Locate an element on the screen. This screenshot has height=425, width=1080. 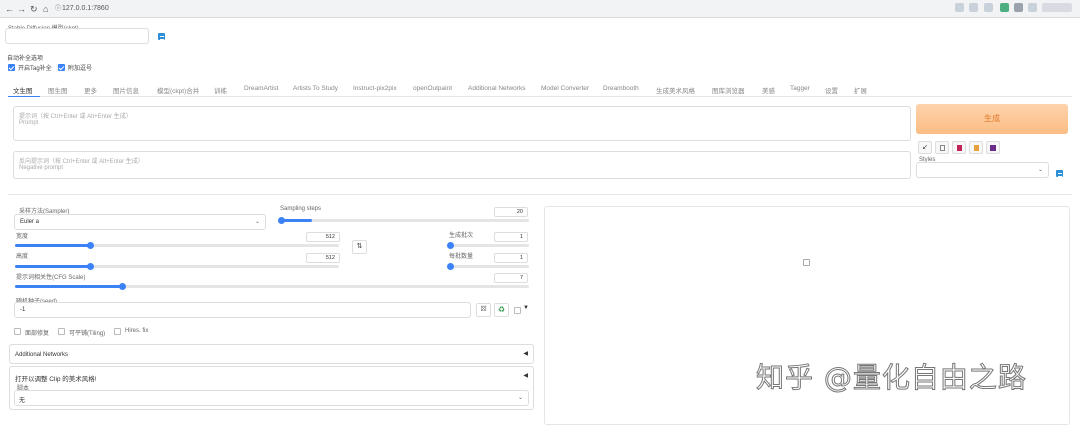
script-select: 无 ⌄ is located at coordinates (271, 398).